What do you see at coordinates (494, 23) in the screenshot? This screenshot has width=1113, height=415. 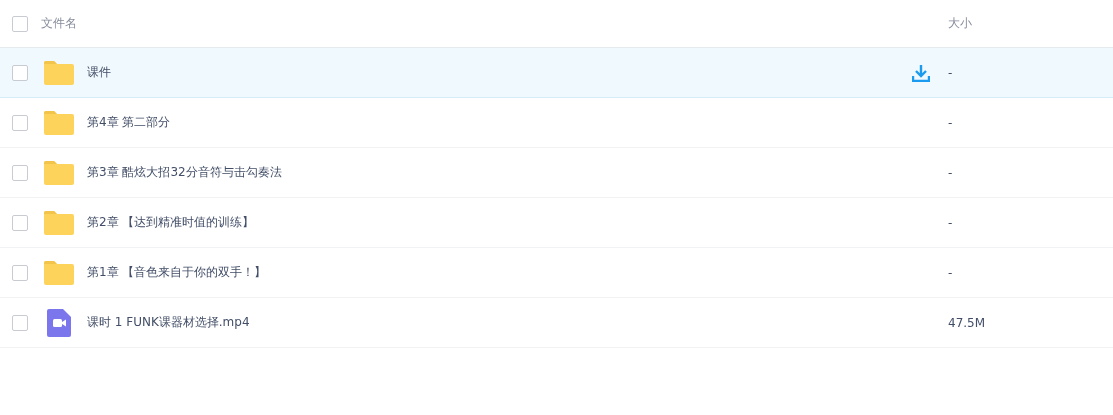 I see `column-header: 文件名` at bounding box center [494, 23].